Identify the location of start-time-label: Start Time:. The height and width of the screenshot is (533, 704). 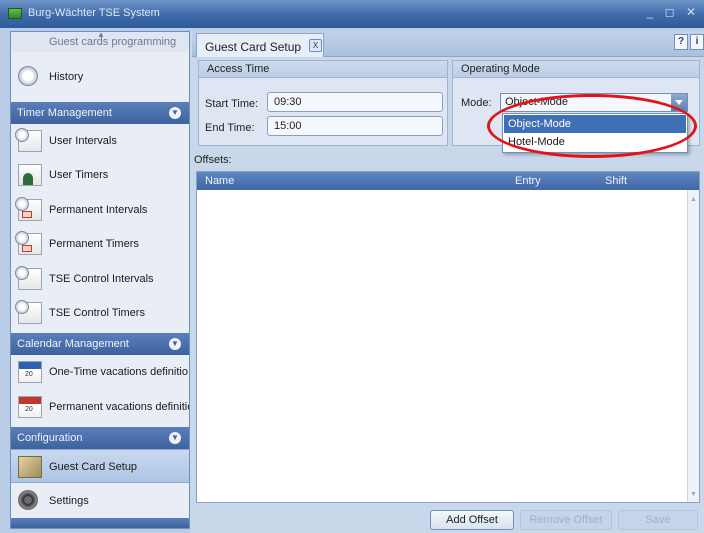
(232, 104).